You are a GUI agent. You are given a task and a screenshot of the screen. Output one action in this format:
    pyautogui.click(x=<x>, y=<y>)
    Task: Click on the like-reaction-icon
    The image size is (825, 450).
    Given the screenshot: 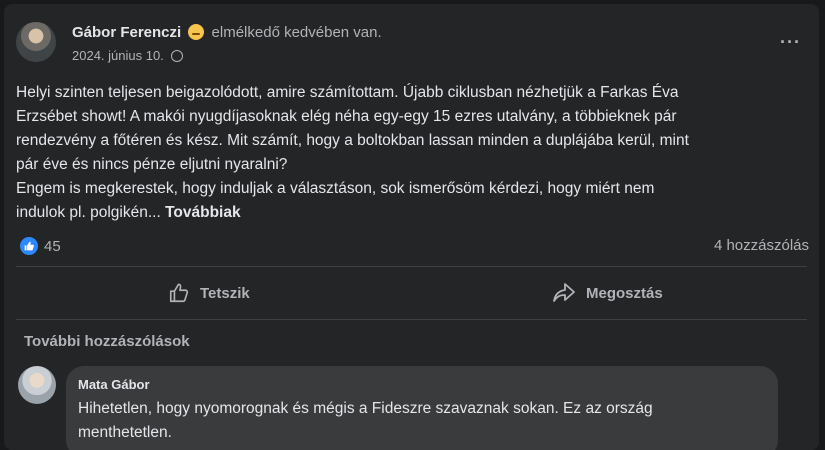 What is the action you would take?
    pyautogui.click(x=29, y=246)
    